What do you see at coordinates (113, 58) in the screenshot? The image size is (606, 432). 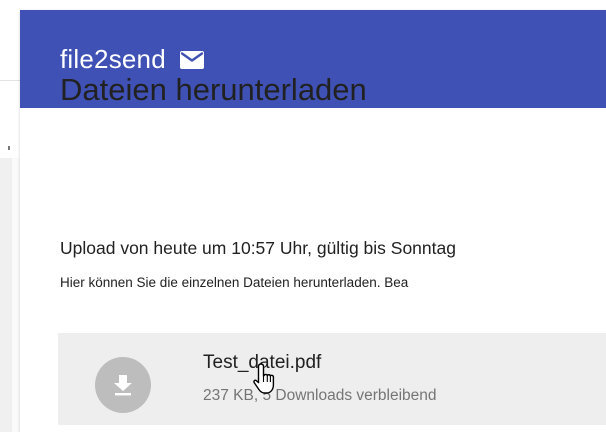 I see `brand-name: file2send` at bounding box center [113, 58].